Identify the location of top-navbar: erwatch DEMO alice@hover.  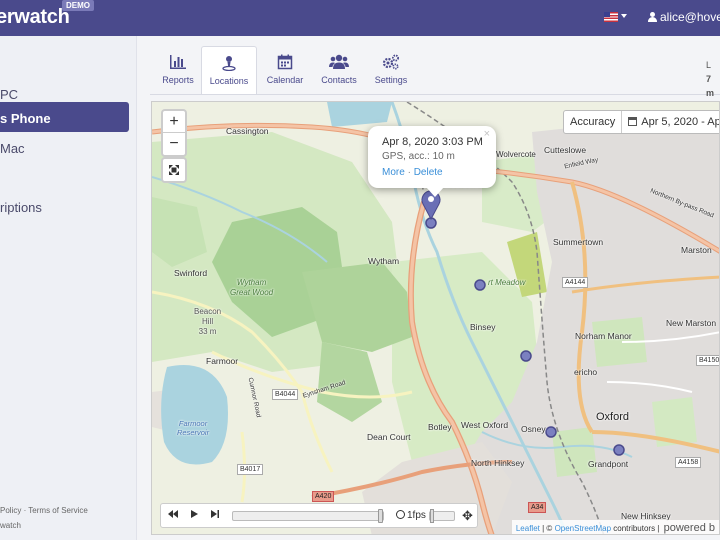
(360, 18).